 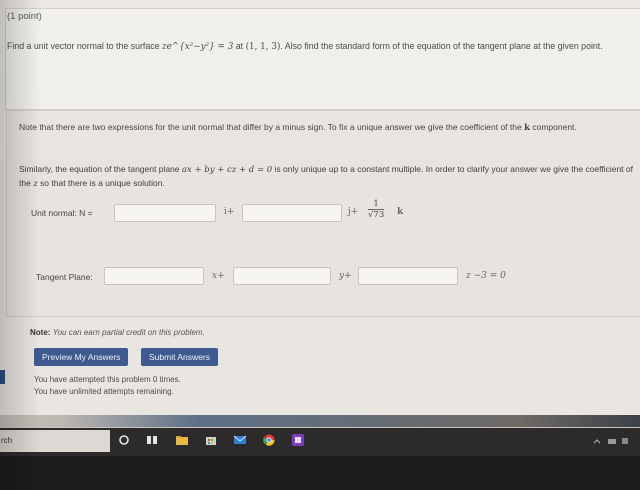 I want to click on note1-post: component., so click(x=553, y=127).